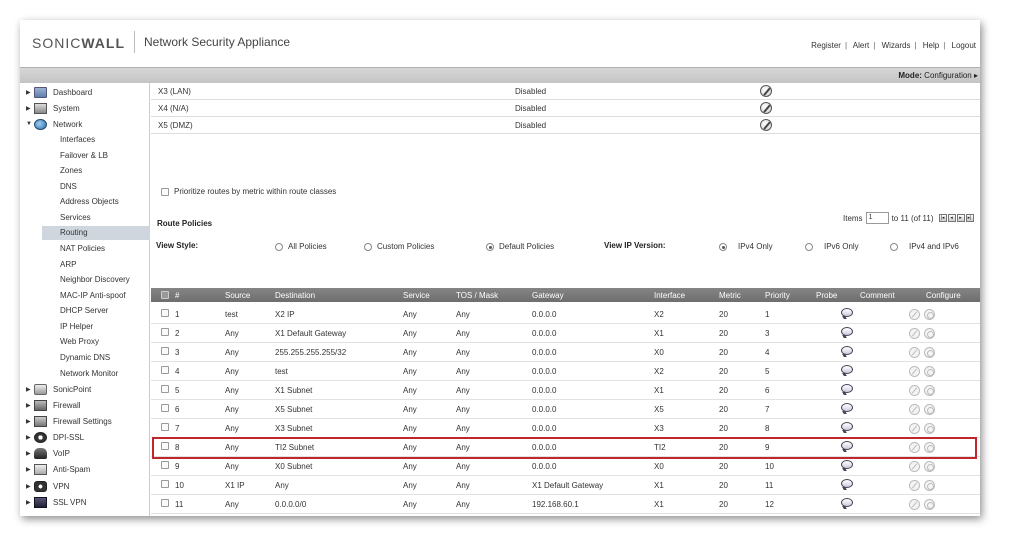  What do you see at coordinates (76, 327) in the screenshot?
I see `sidebar-item-ip-helper: IP Helper` at bounding box center [76, 327].